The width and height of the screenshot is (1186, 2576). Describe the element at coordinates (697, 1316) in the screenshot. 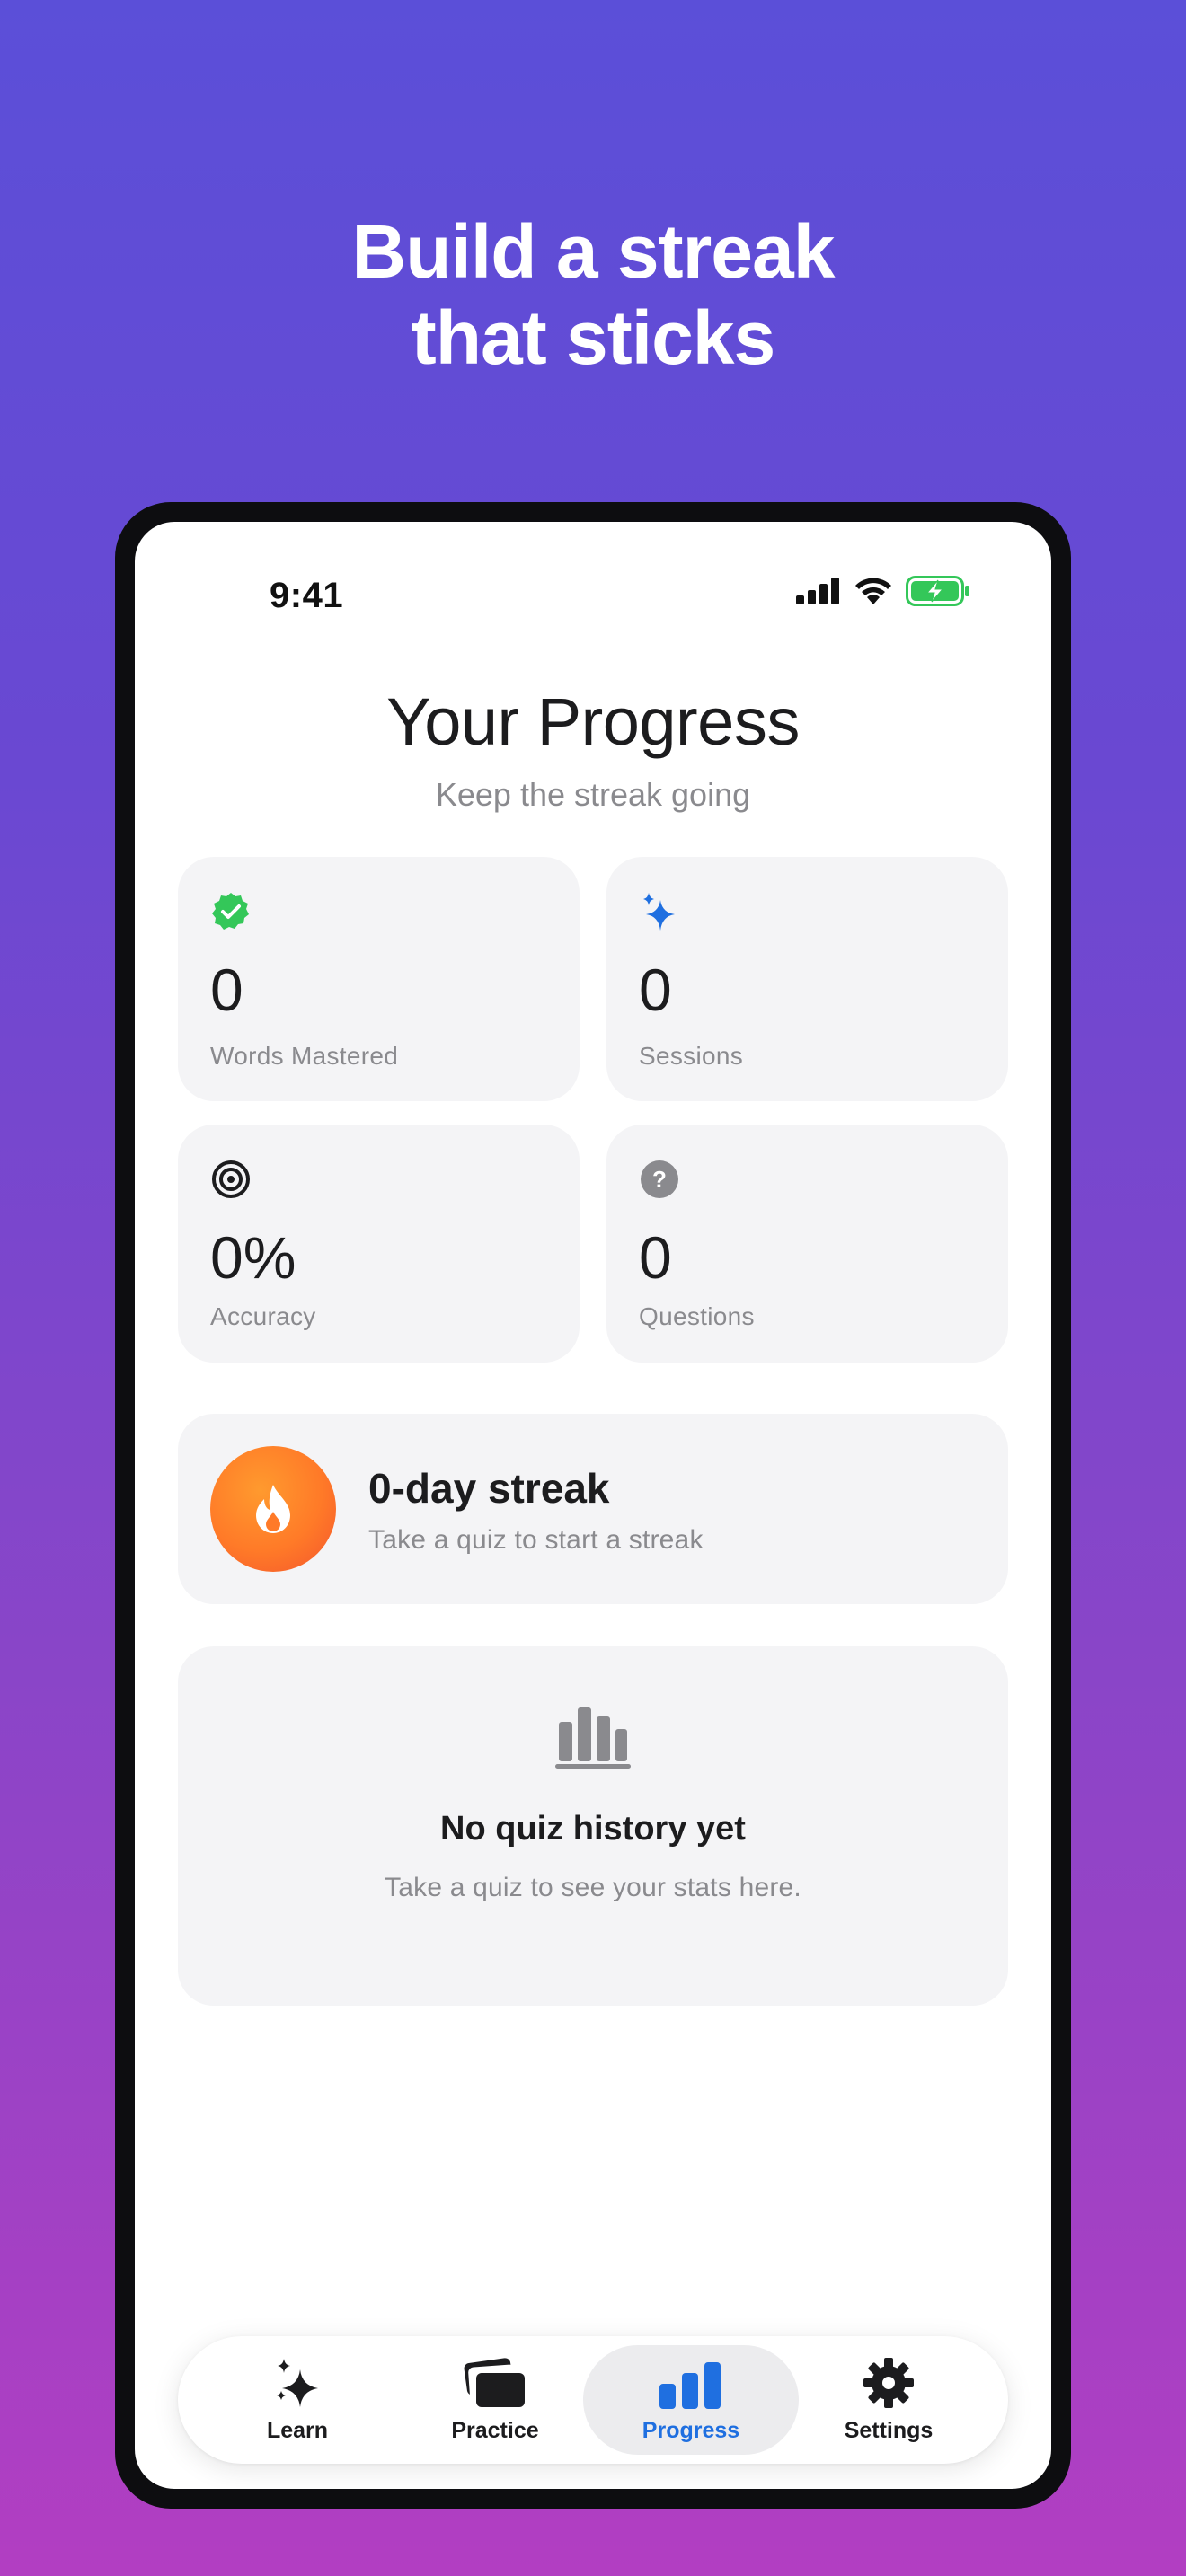

I see `stat-label: Questions` at that location.